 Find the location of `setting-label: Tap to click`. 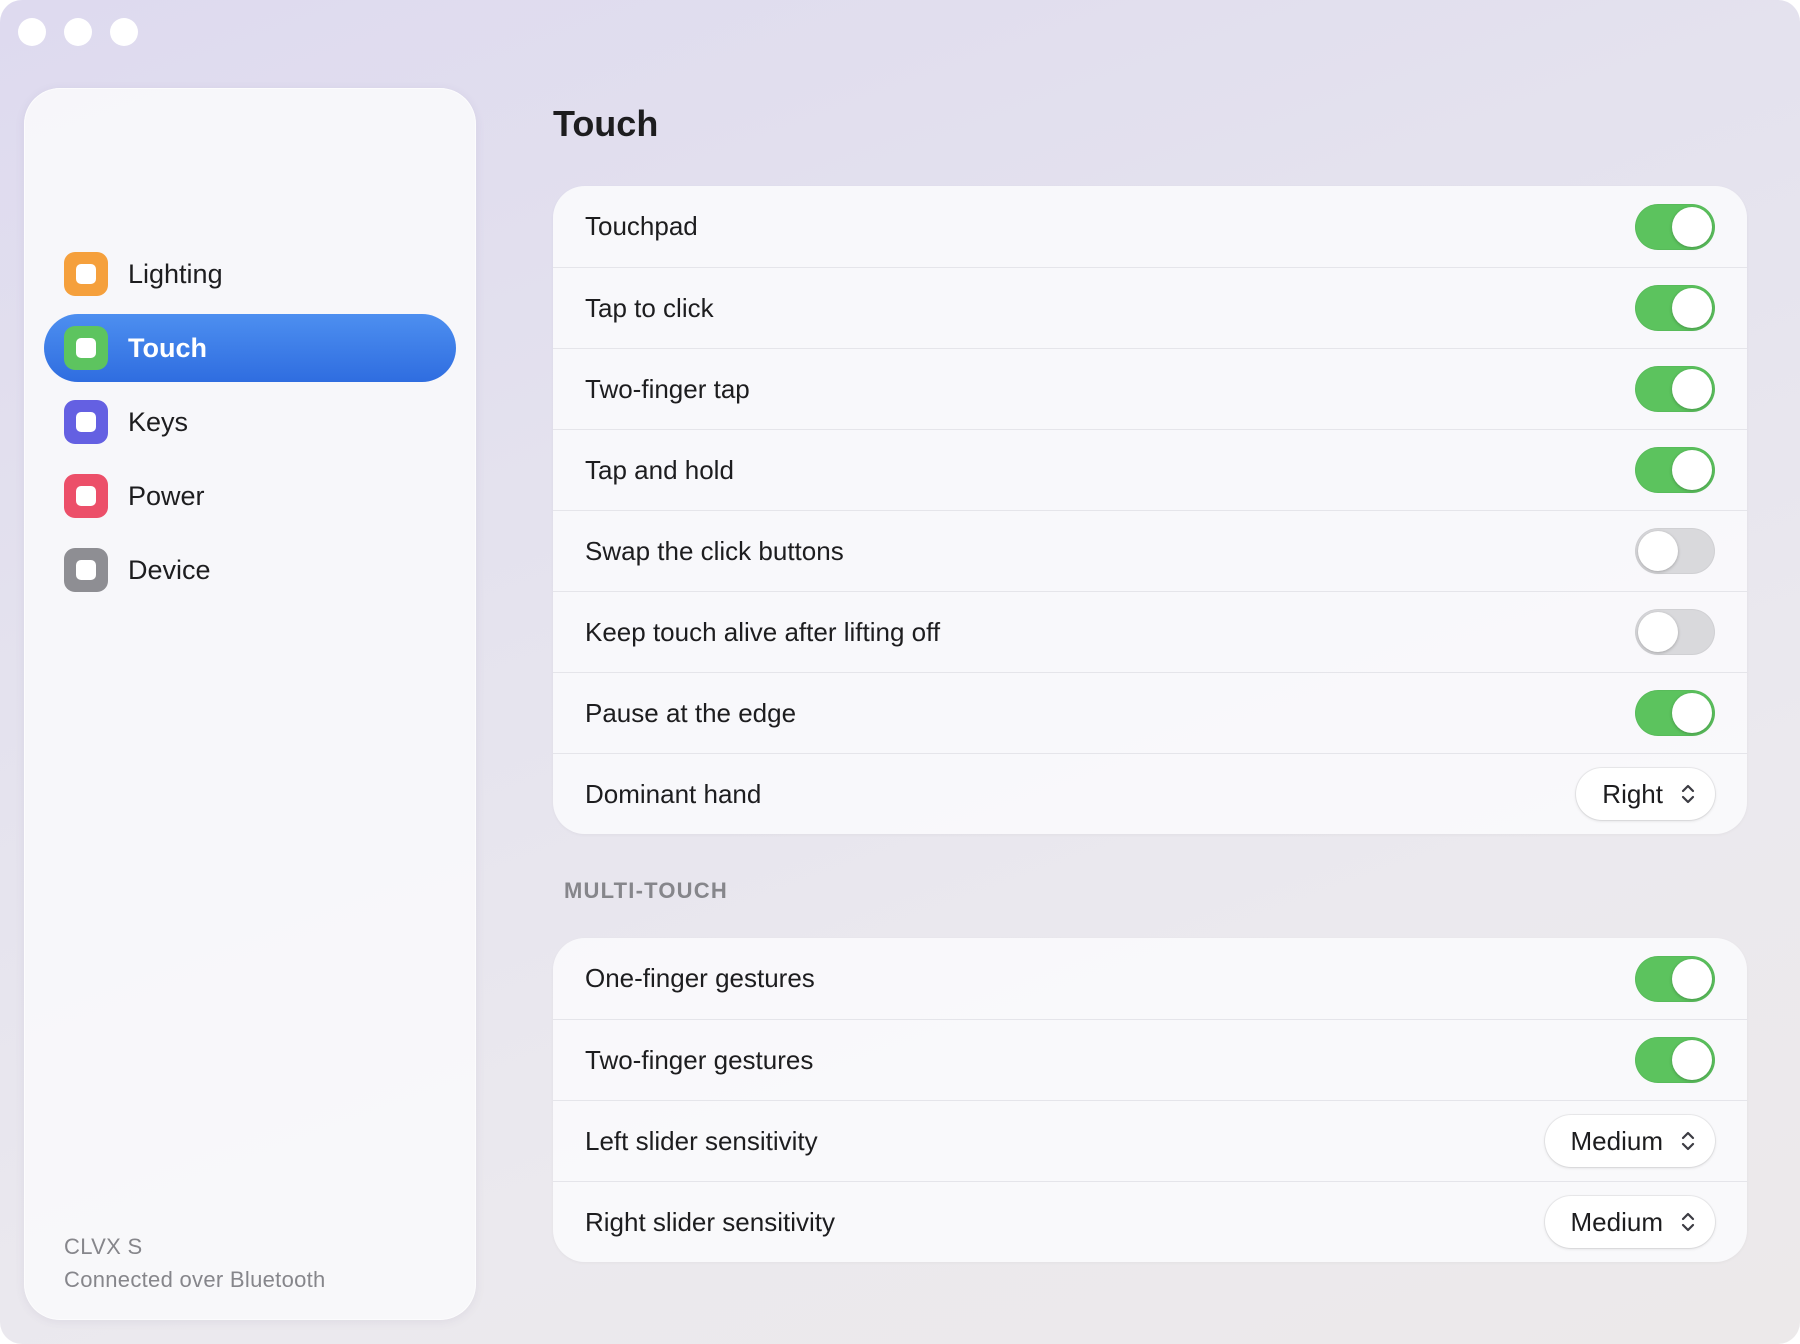

setting-label: Tap to click is located at coordinates (649, 307).